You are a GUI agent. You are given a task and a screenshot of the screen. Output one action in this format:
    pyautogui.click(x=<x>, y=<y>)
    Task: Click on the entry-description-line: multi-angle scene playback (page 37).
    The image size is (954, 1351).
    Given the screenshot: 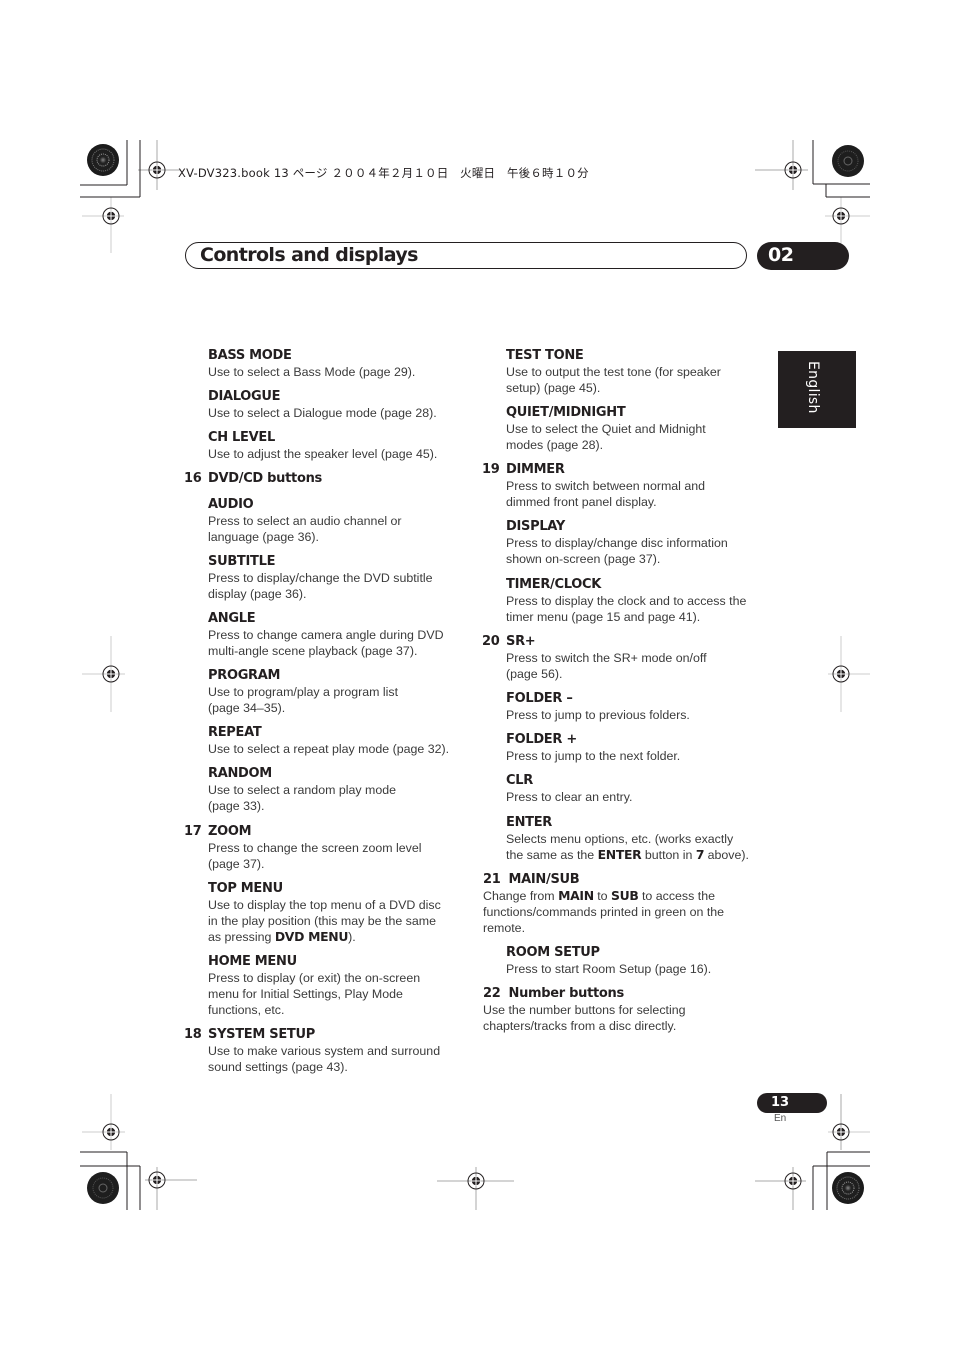 What is the action you would take?
    pyautogui.click(x=313, y=651)
    